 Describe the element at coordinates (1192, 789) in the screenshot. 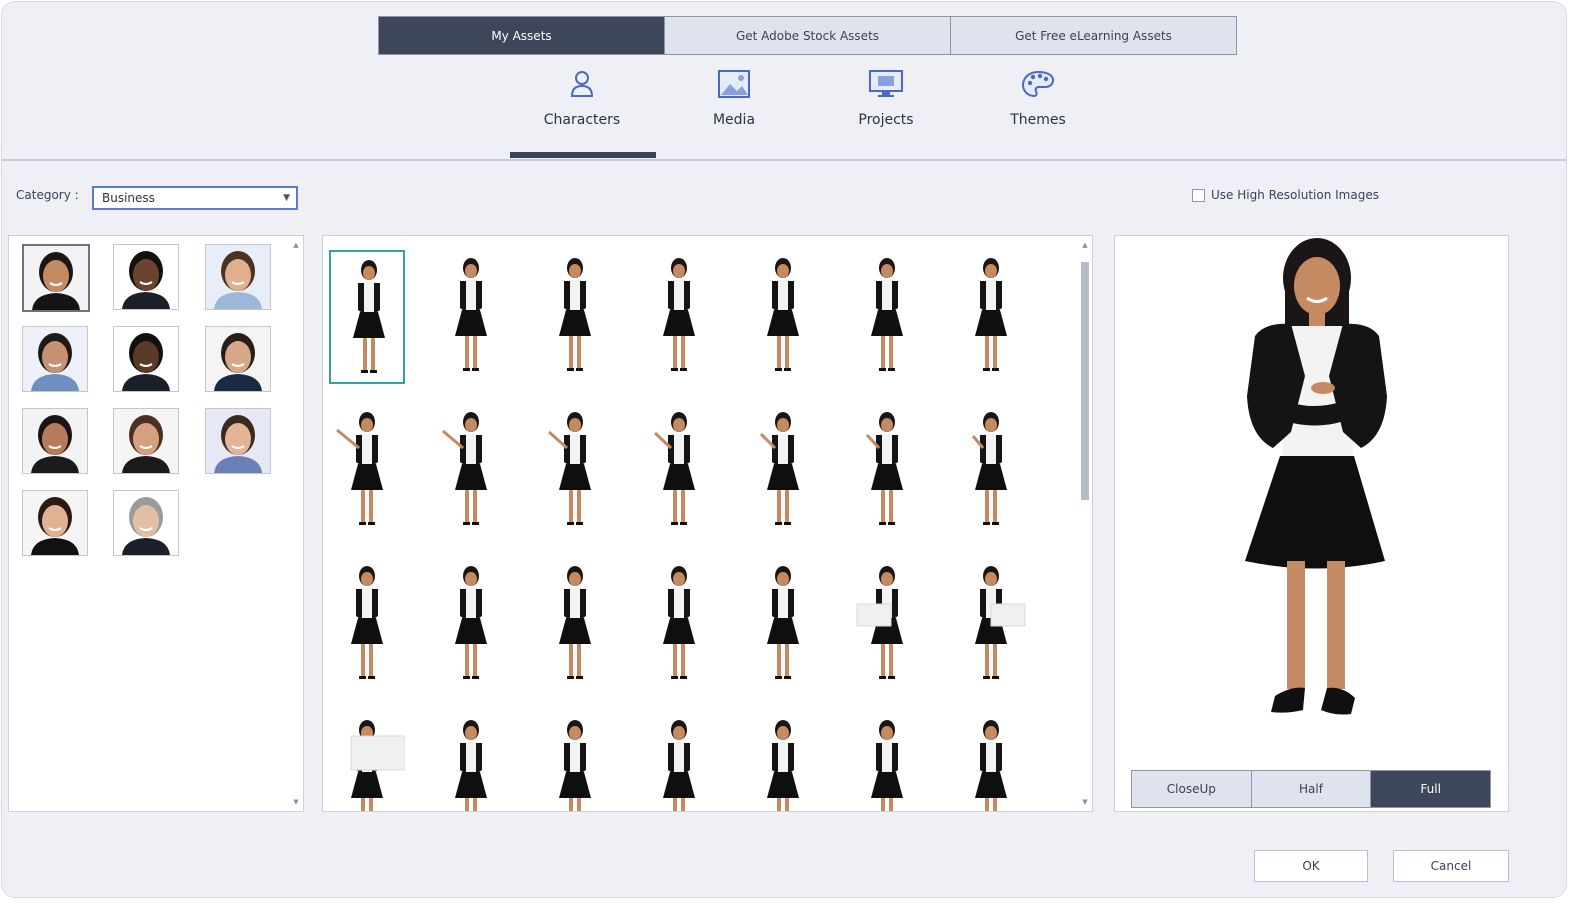

I see `closeup-button: CloseUp` at that location.